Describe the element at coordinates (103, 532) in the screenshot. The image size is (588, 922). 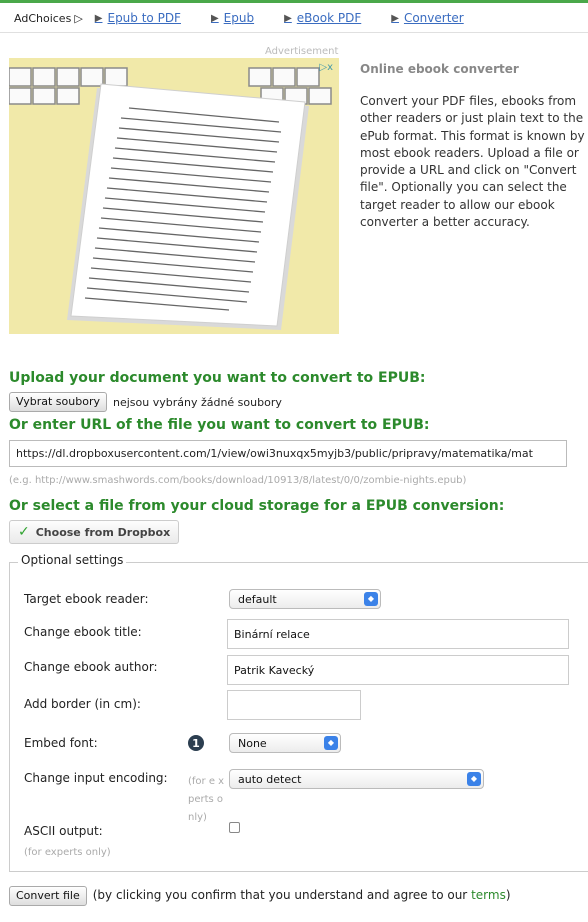
I see `dropbox-button-label: Choose from Dropbox` at that location.